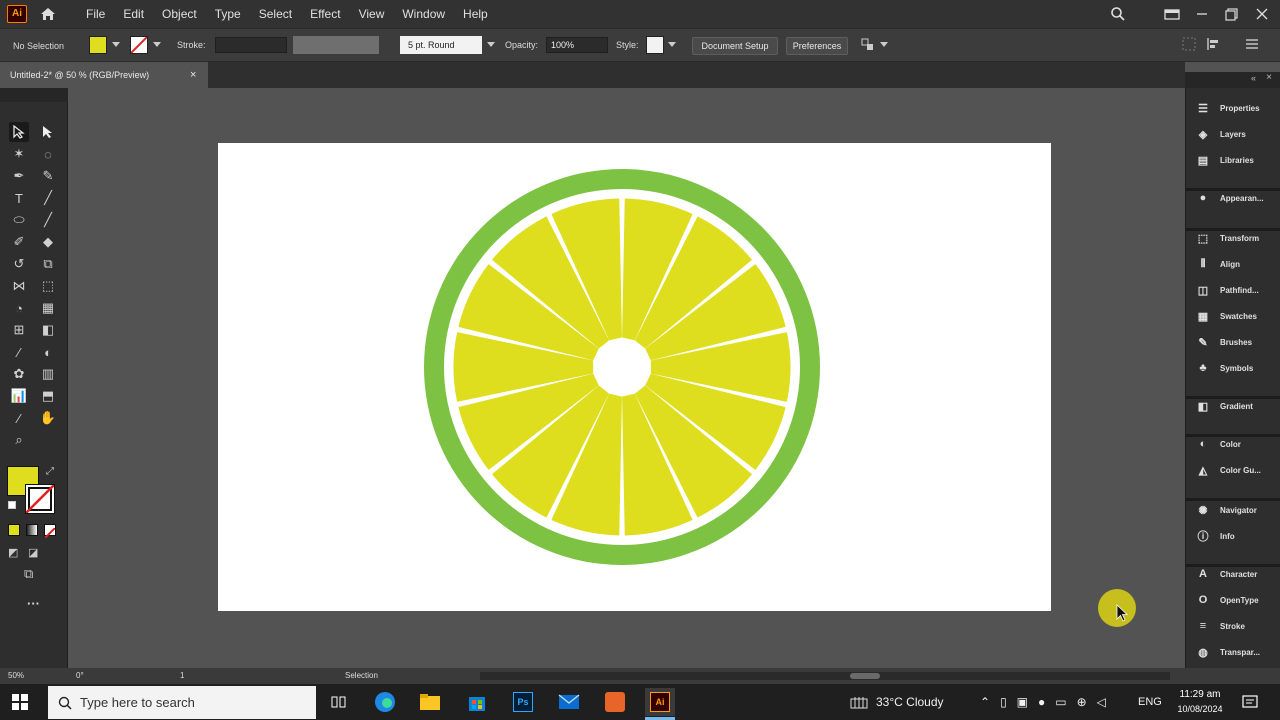 The image size is (1280, 720). What do you see at coordinates (897, 702) in the screenshot?
I see `weather-widget: 33°C Cloudy` at bounding box center [897, 702].